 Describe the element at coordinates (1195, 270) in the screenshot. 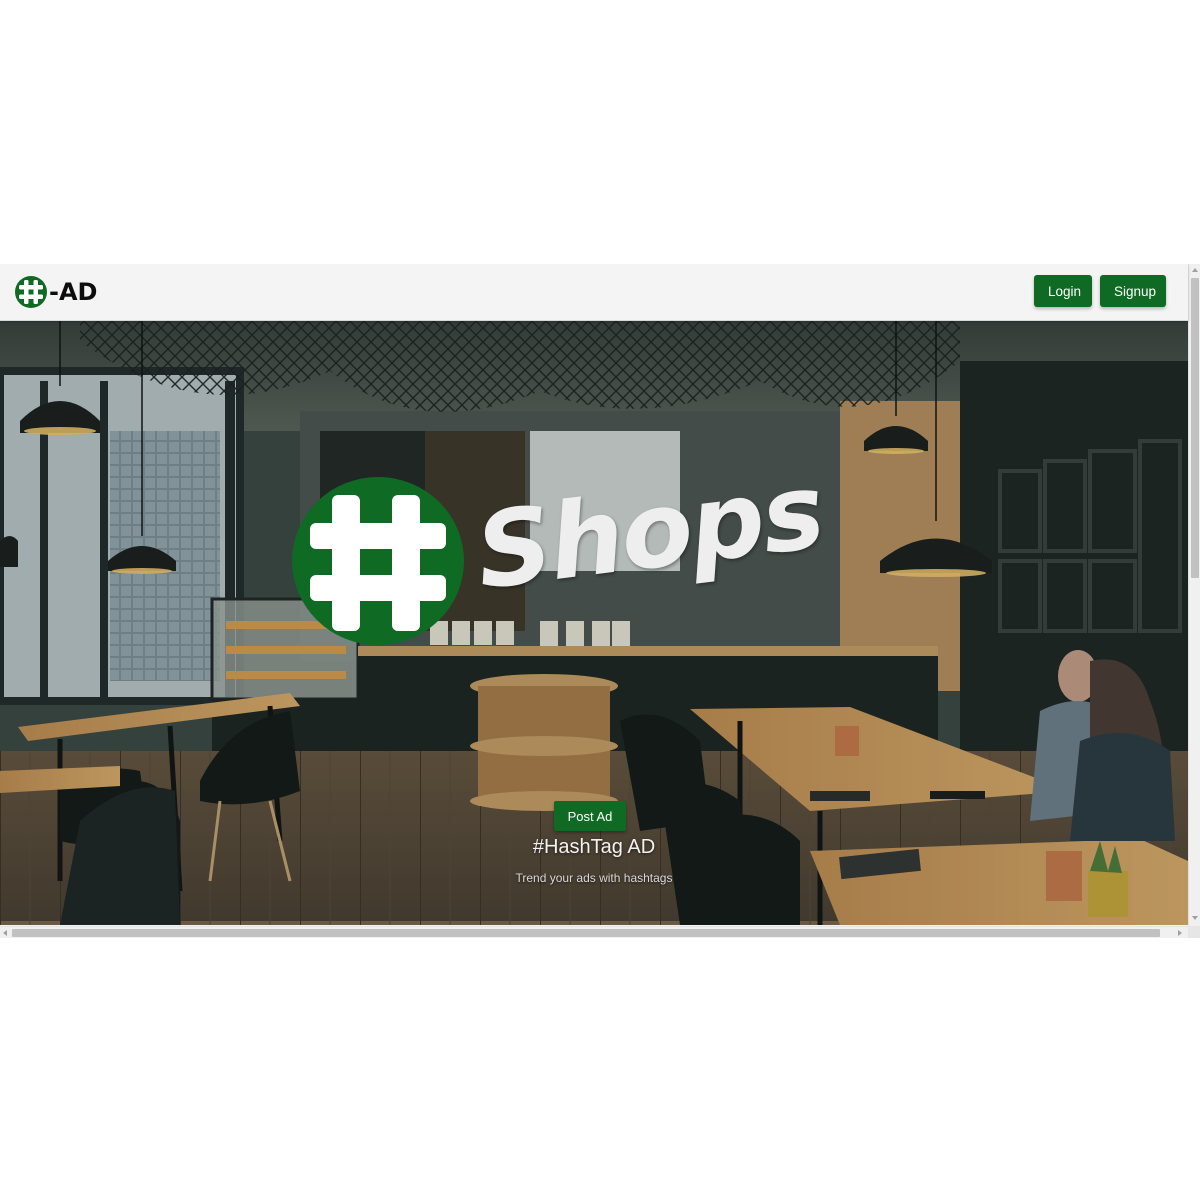

I see `scroll-up-arrow-icon` at that location.